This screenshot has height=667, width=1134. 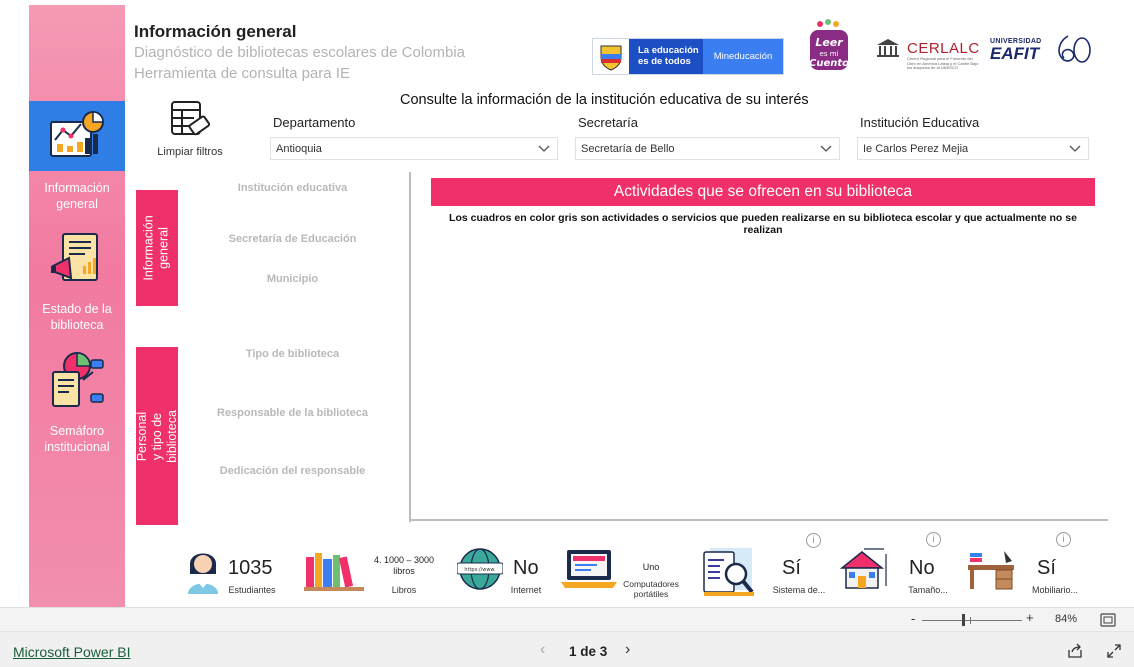 I want to click on general-info-header-text: Información general, so click(x=156, y=248).